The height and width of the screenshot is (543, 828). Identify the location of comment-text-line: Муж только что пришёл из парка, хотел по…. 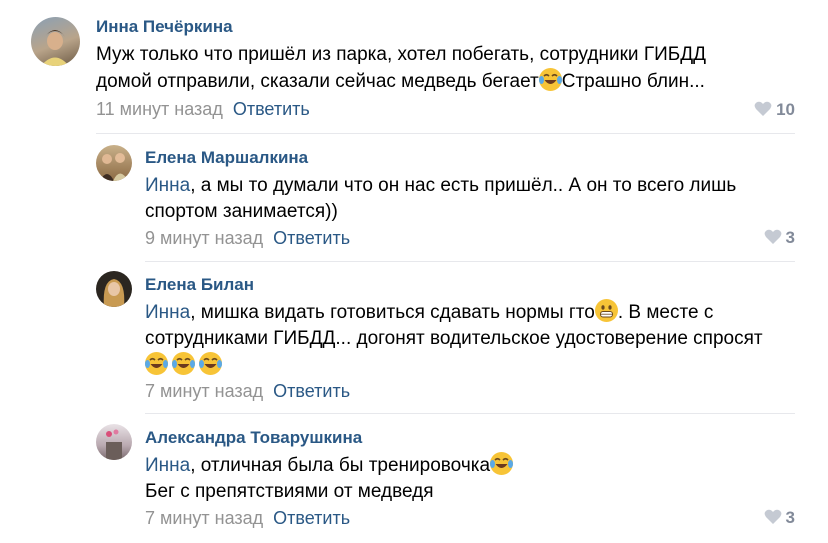
(401, 54).